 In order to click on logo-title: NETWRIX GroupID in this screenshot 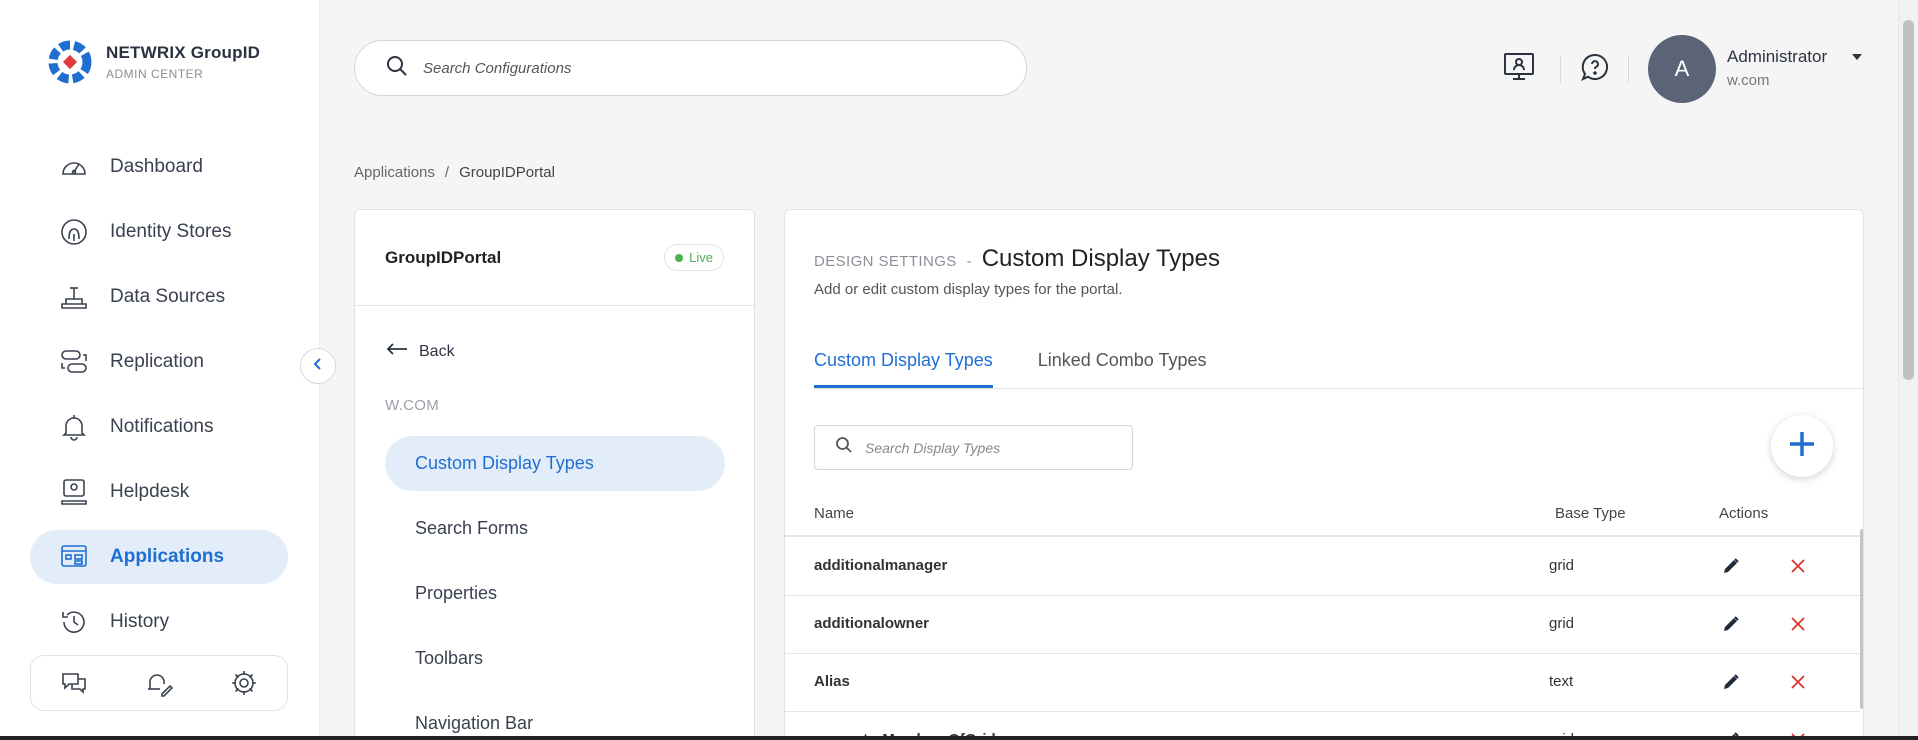, I will do `click(183, 52)`.